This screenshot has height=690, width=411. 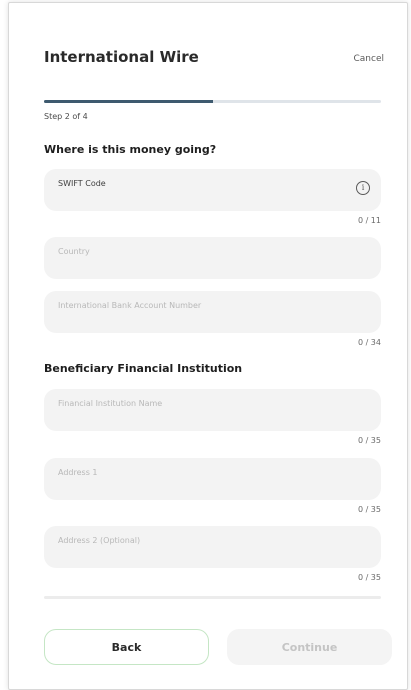 What do you see at coordinates (110, 403) in the screenshot?
I see `institution-name-placeholder: Financial Institution Name` at bounding box center [110, 403].